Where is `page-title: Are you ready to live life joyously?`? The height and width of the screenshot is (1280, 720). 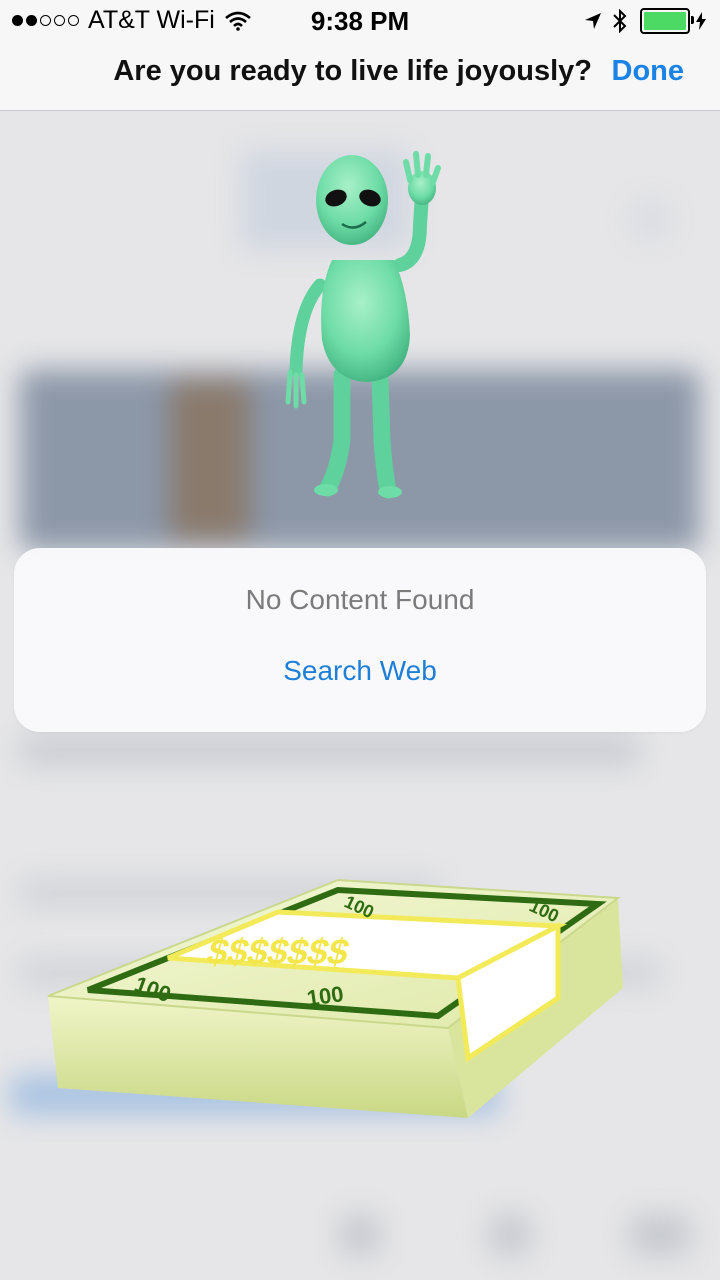 page-title: Are you ready to live life joyously? is located at coordinates (352, 71).